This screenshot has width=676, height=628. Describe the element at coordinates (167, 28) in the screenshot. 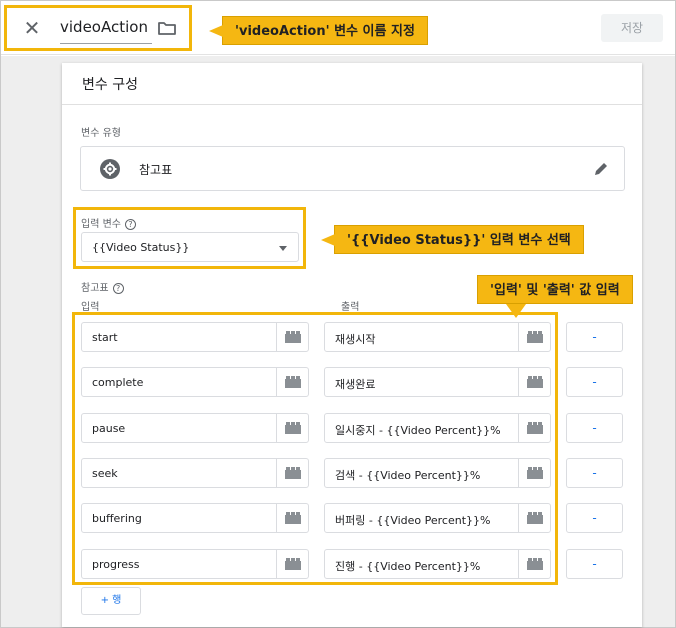

I see `folder-icon` at that location.